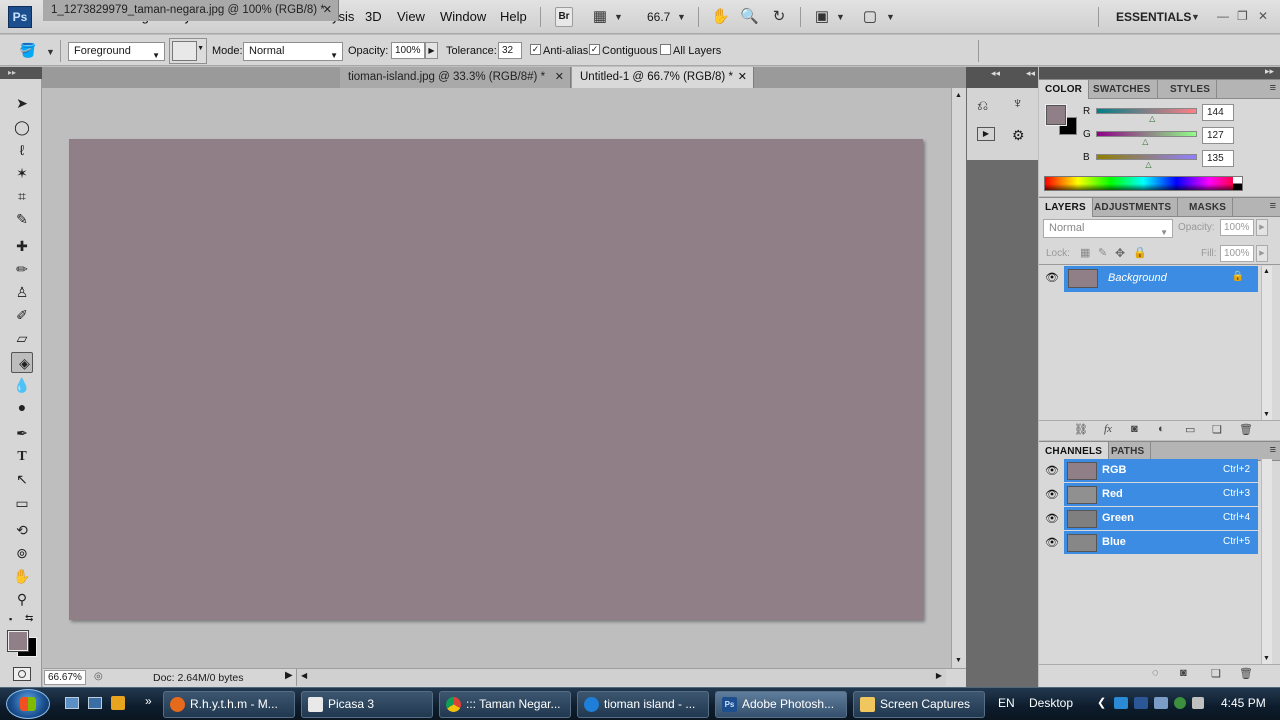 The image size is (1280, 720). Describe the element at coordinates (1108, 228) in the screenshot. I see `layer-blend-mode-select: Normal ▼` at that location.